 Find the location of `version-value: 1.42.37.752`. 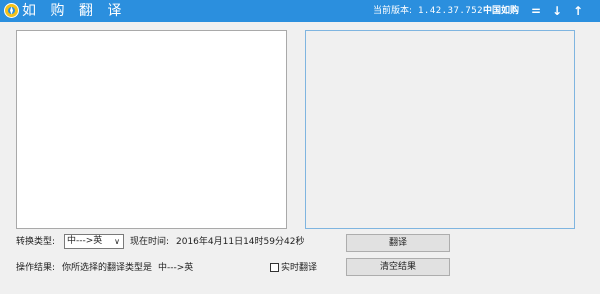

version-value: 1.42.37.752 is located at coordinates (451, 11).